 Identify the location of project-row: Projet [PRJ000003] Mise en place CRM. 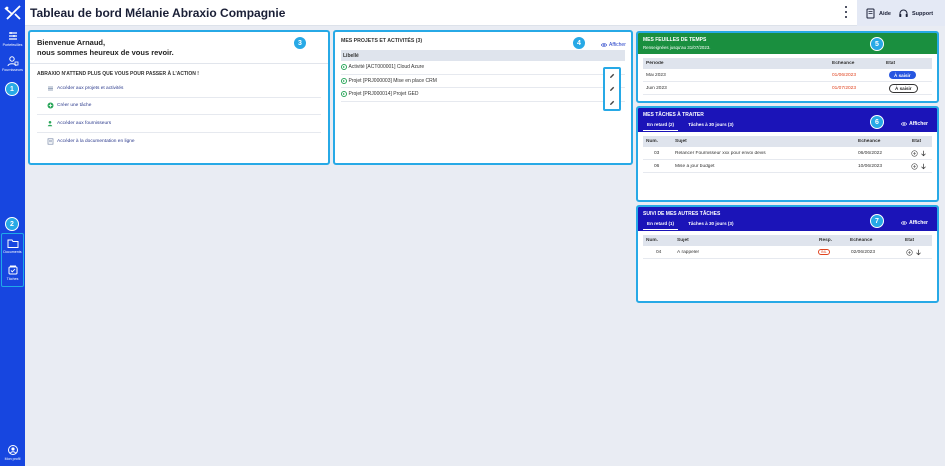
(483, 81).